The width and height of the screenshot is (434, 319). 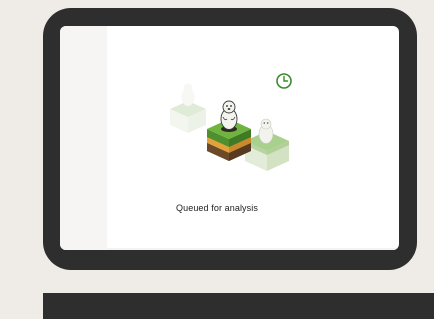 I want to click on status-message: Queued for analysis, so click(x=217, y=208).